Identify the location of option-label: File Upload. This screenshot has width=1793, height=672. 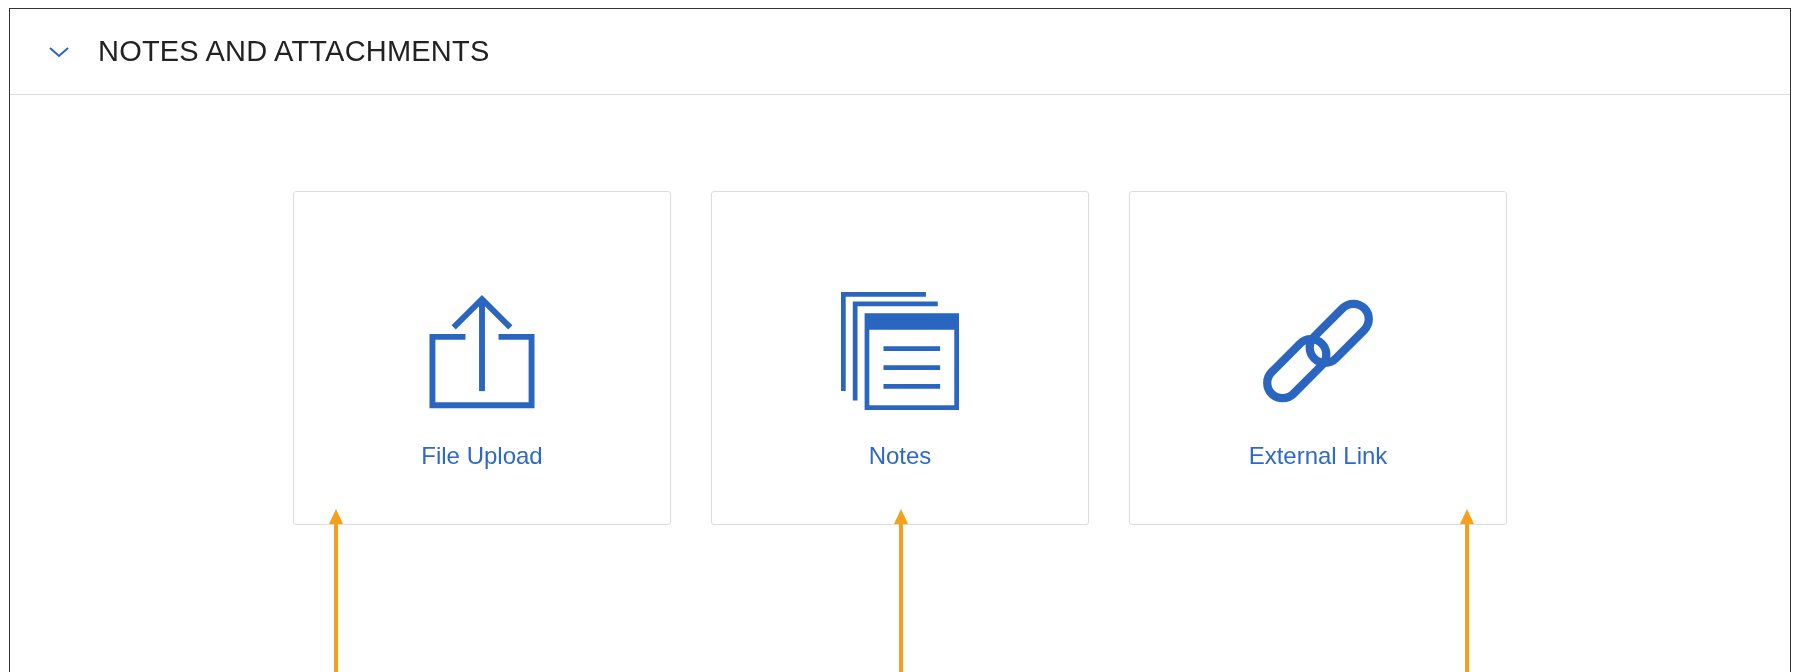
(482, 456).